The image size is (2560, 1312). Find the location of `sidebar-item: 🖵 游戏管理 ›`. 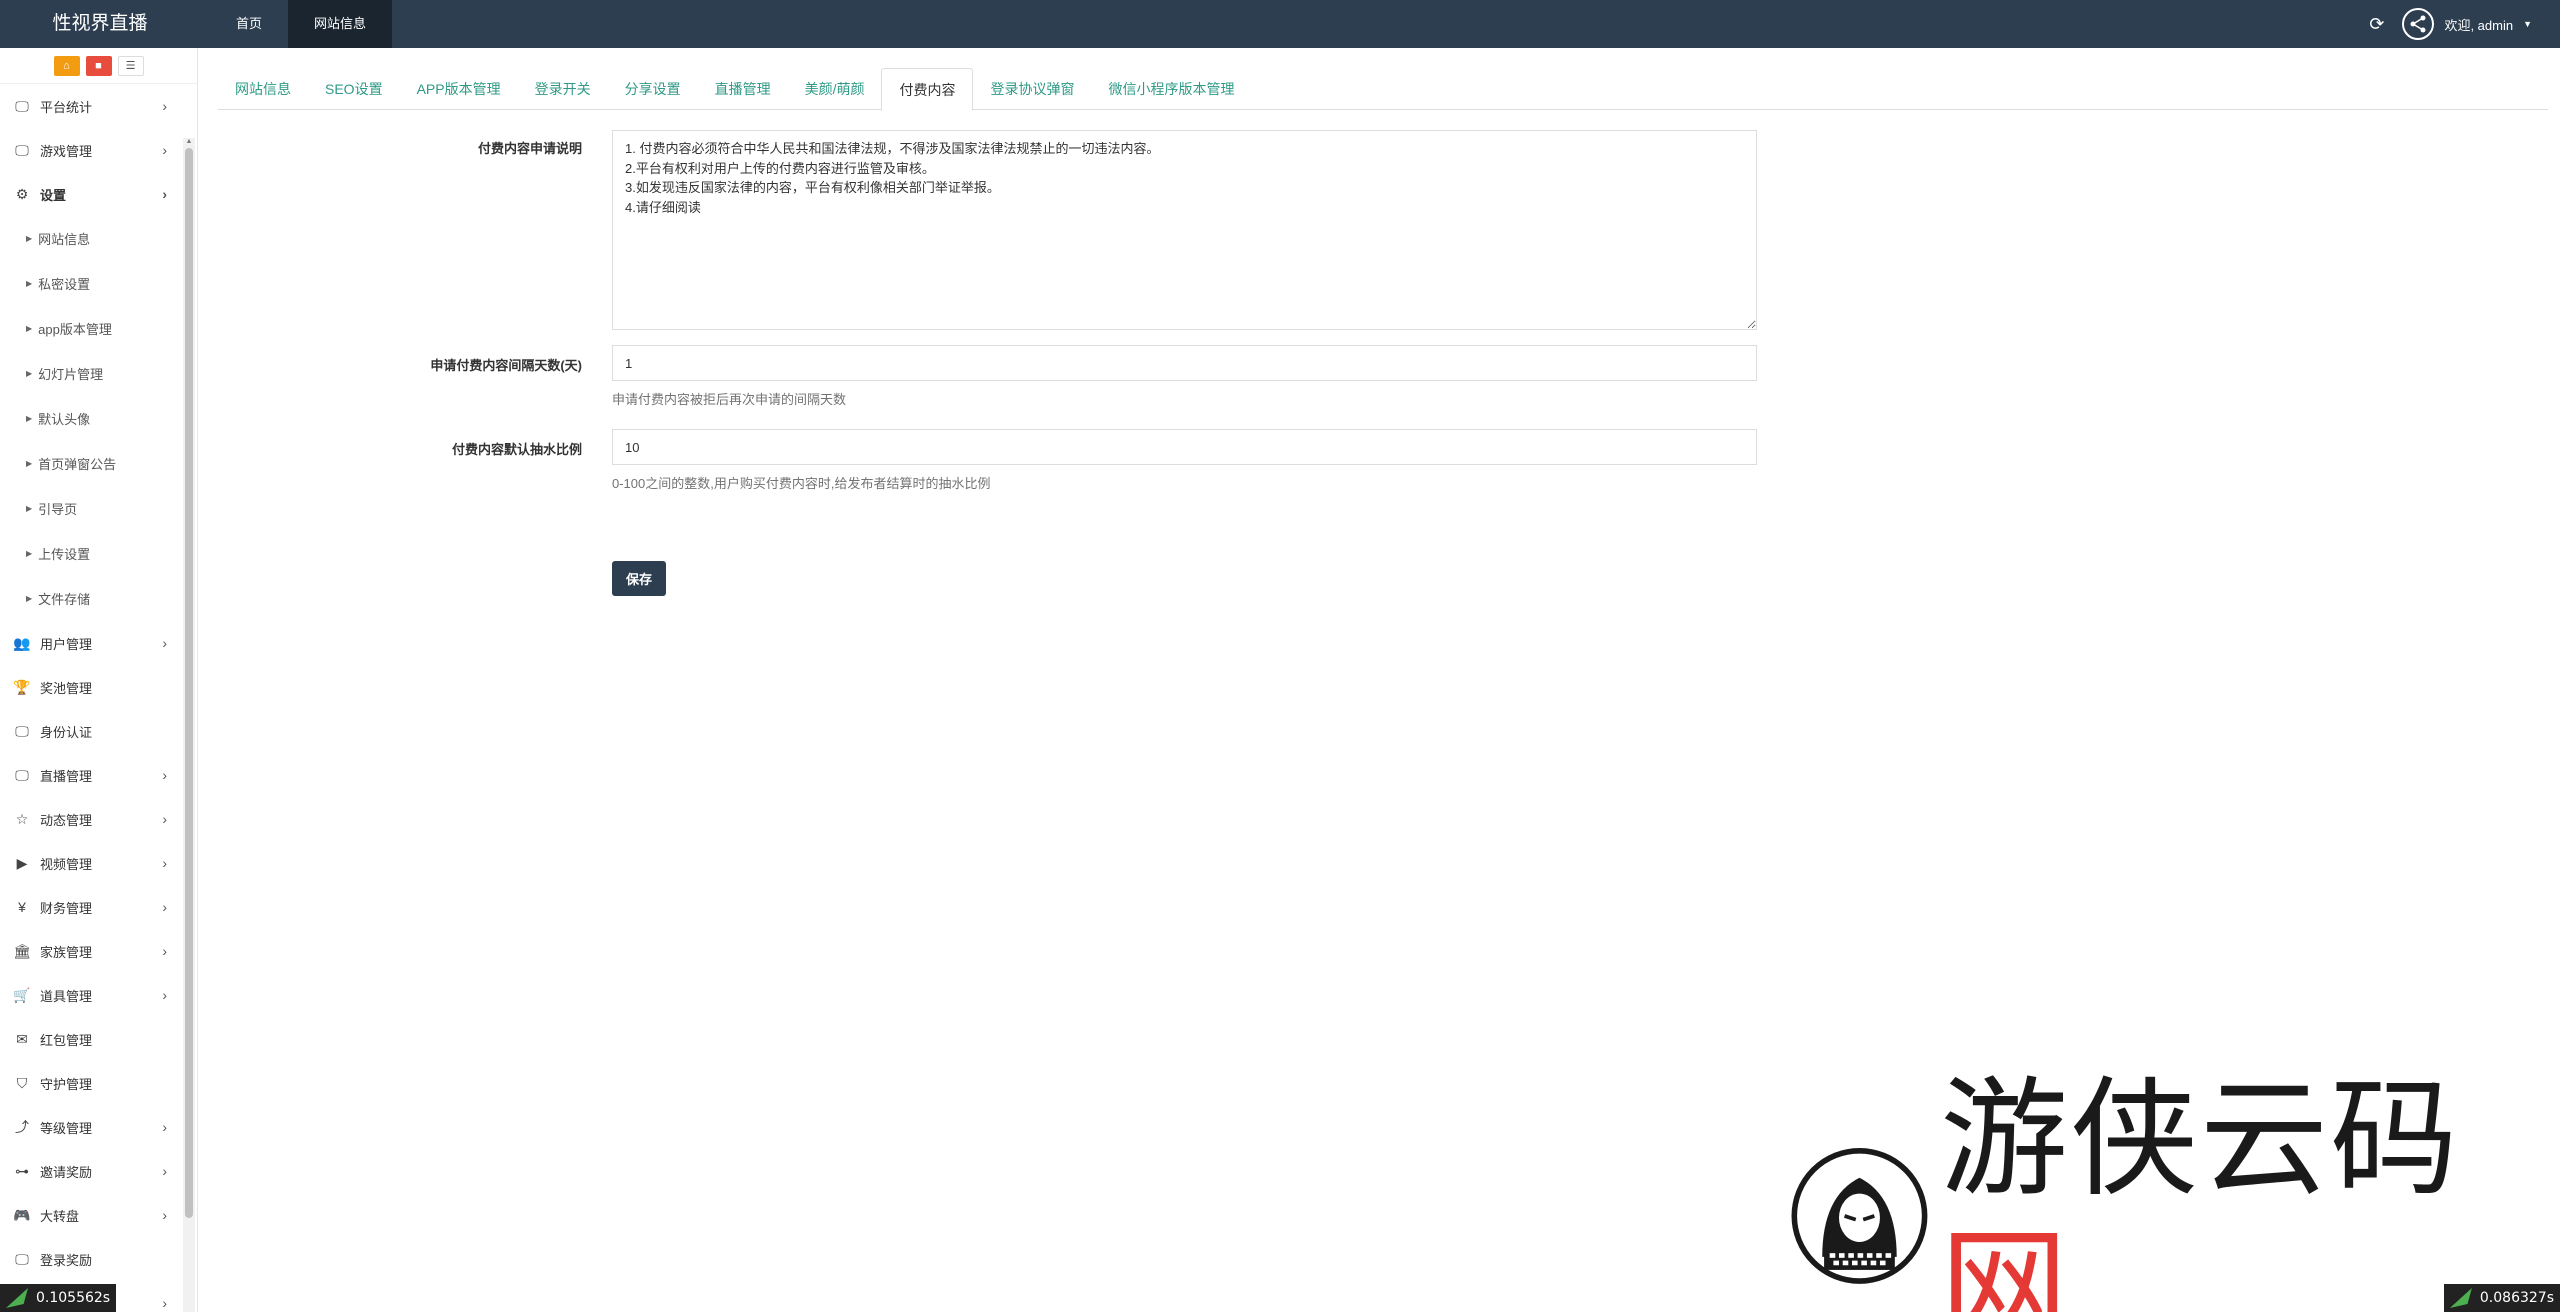

sidebar-item: 🖵 游戏管理 › is located at coordinates (98, 150).